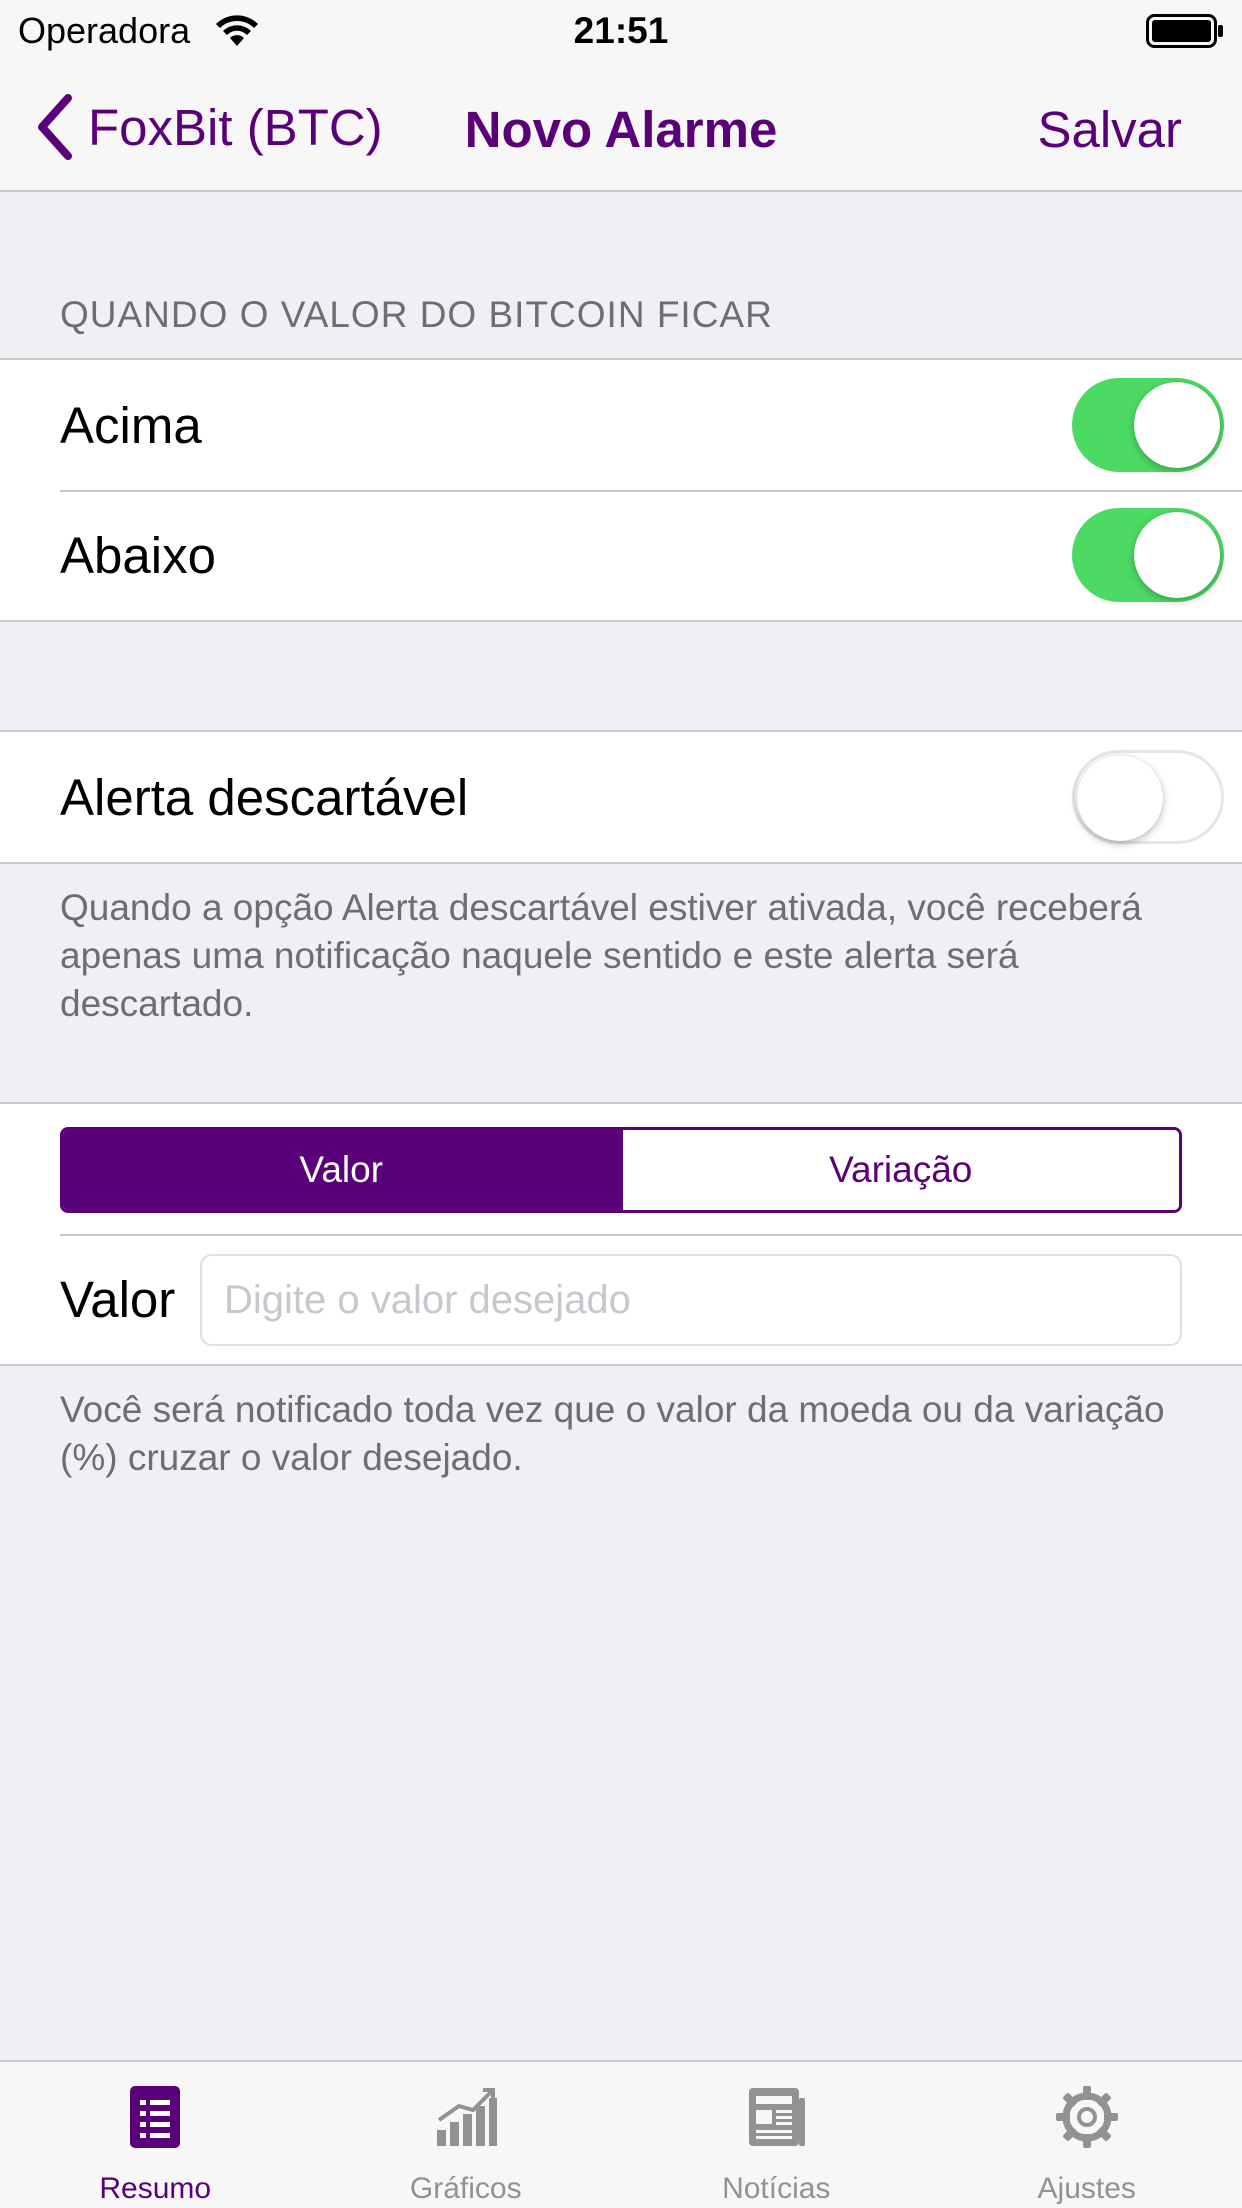 The height and width of the screenshot is (2208, 1242). I want to click on list-icon, so click(155, 2117).